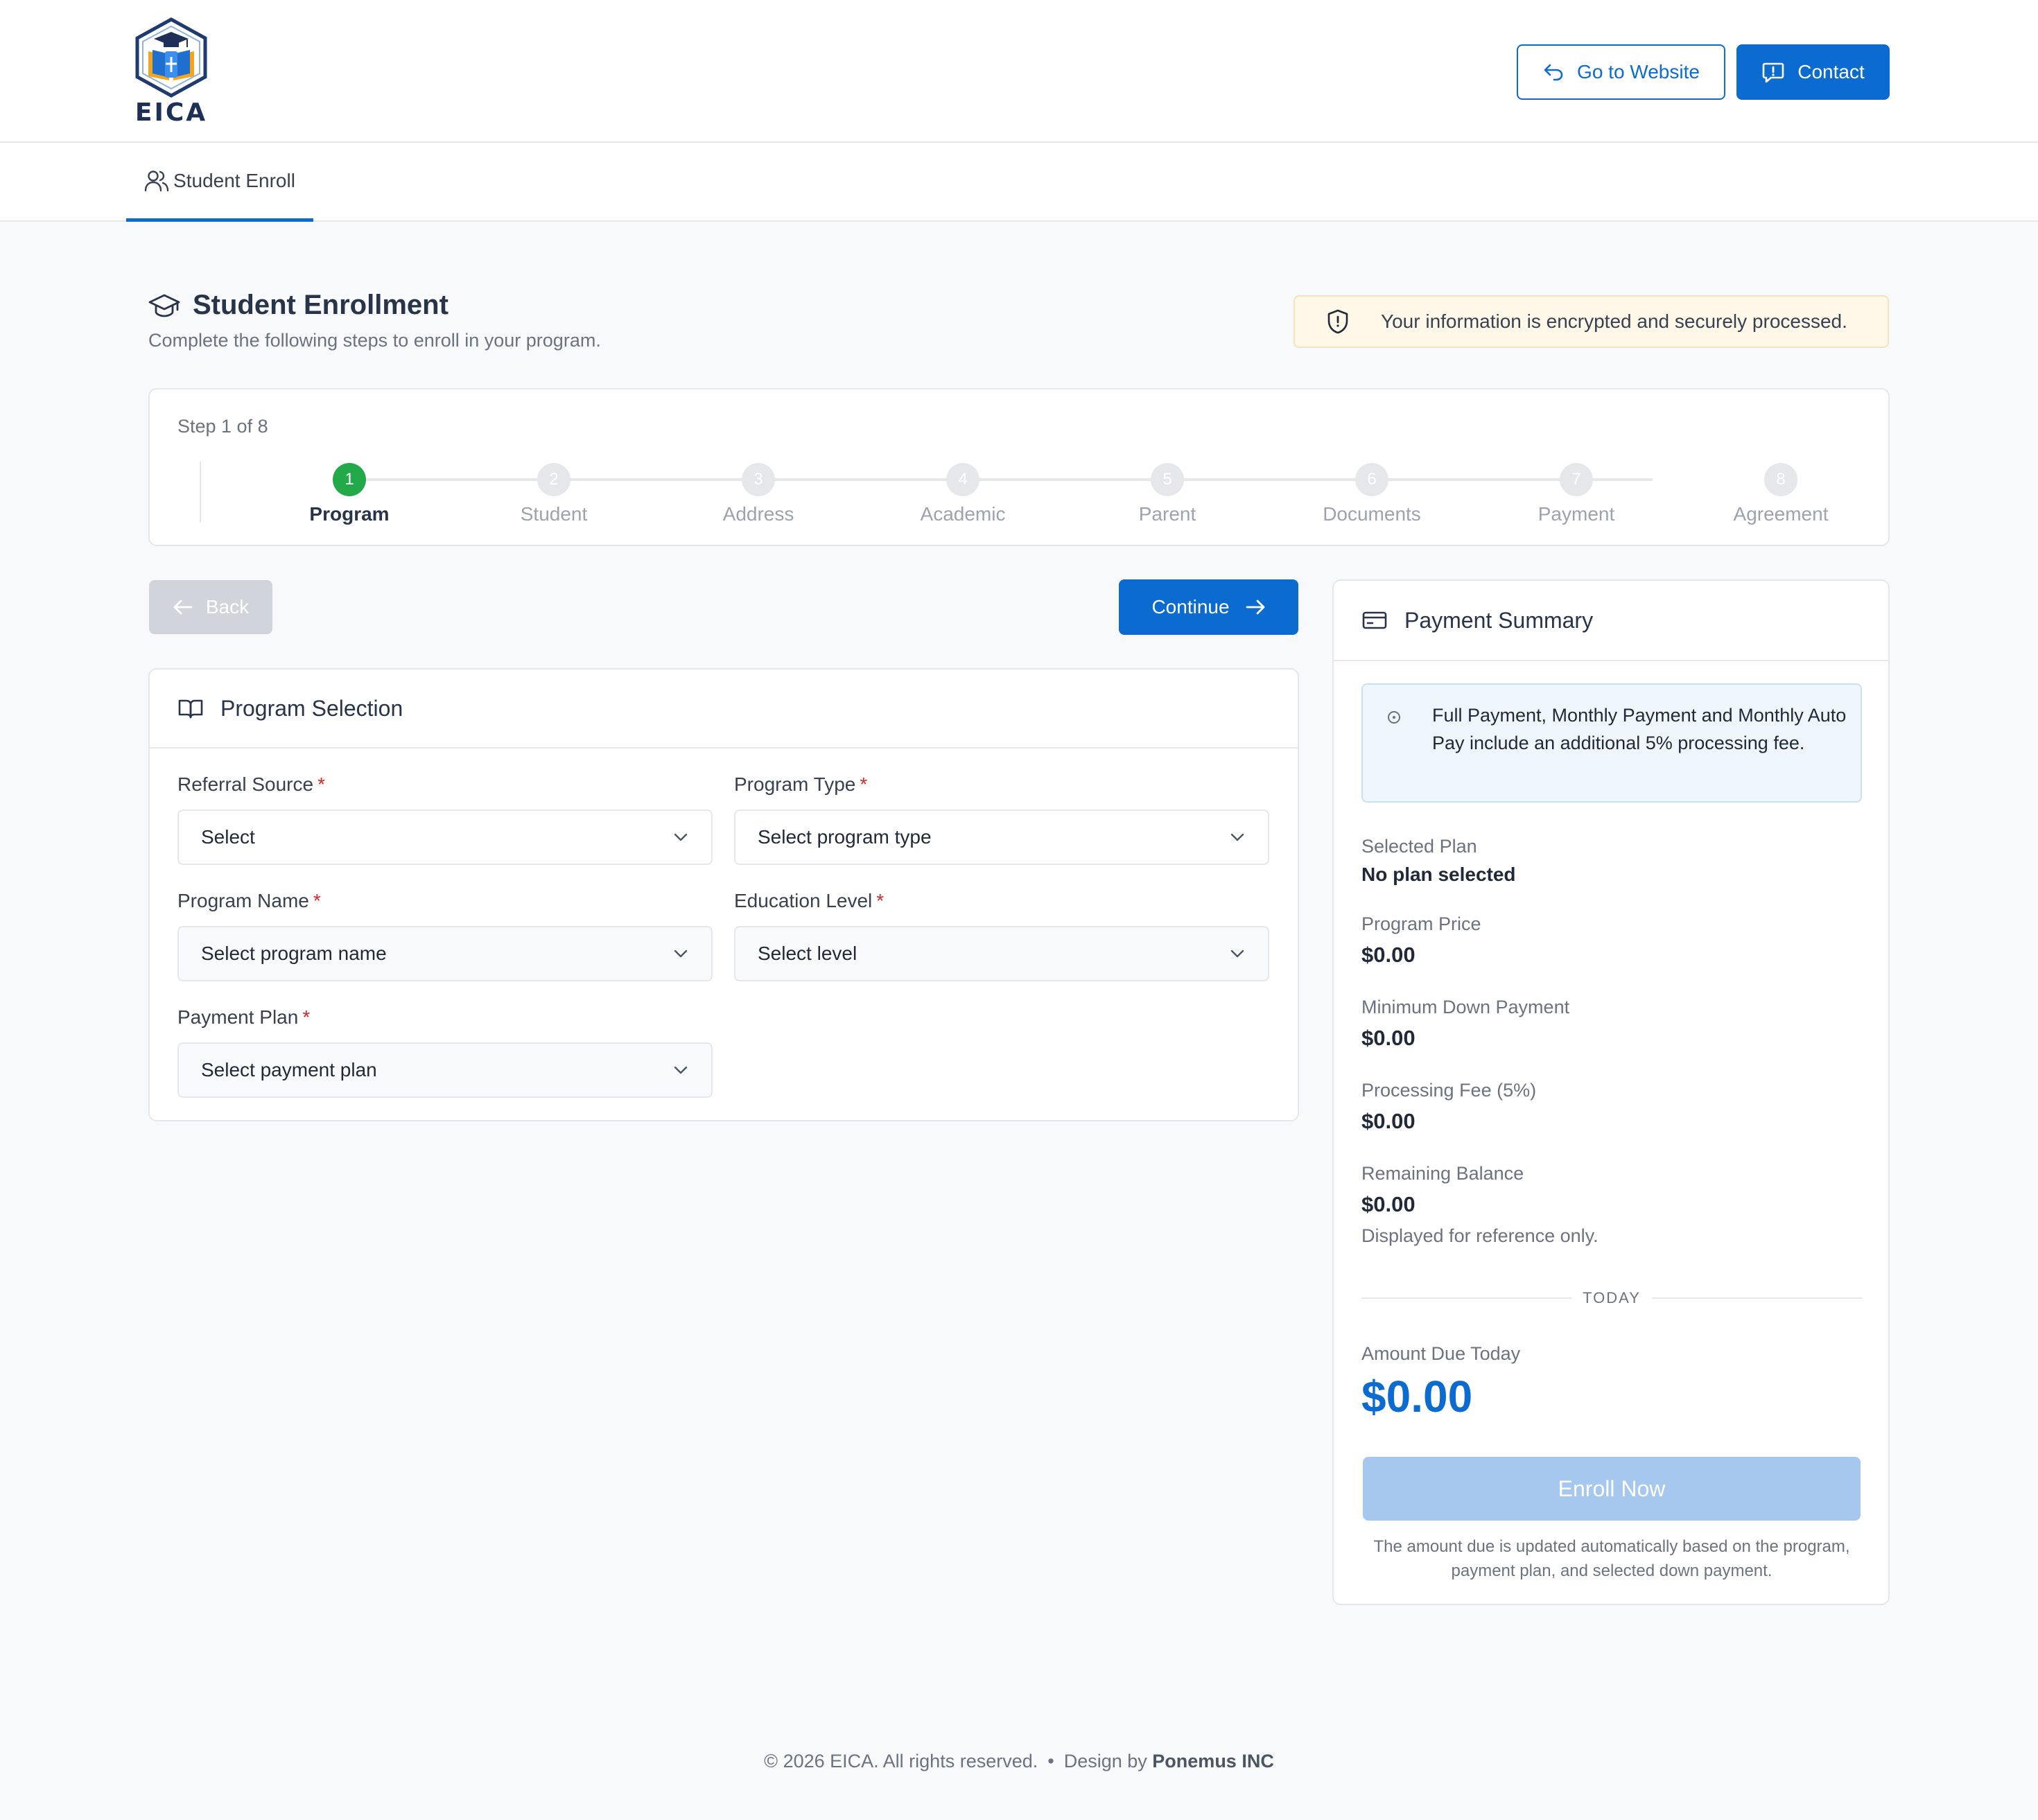 The height and width of the screenshot is (1820, 2038). I want to click on tab-student-enroll: Student Enroll, so click(219, 182).